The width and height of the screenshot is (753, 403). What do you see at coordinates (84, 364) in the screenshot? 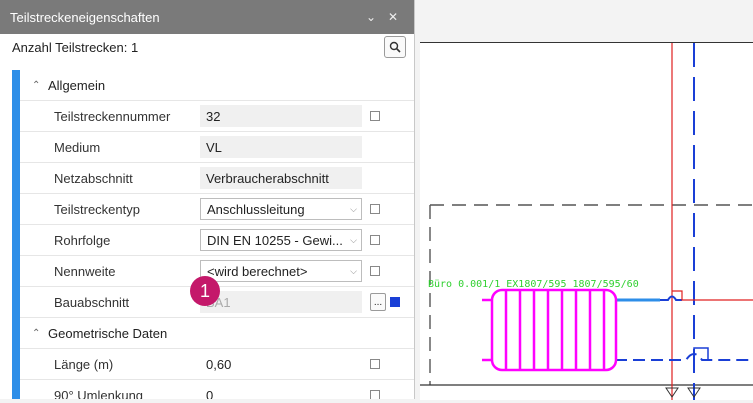
I see `property-name: Länge (m)` at bounding box center [84, 364].